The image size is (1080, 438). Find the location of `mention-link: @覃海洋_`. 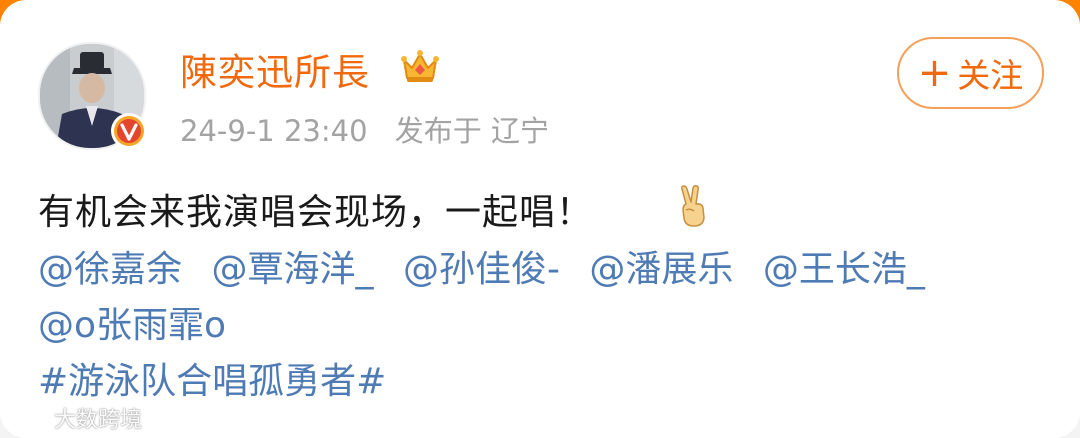

mention-link: @覃海洋_ is located at coordinates (292, 269).